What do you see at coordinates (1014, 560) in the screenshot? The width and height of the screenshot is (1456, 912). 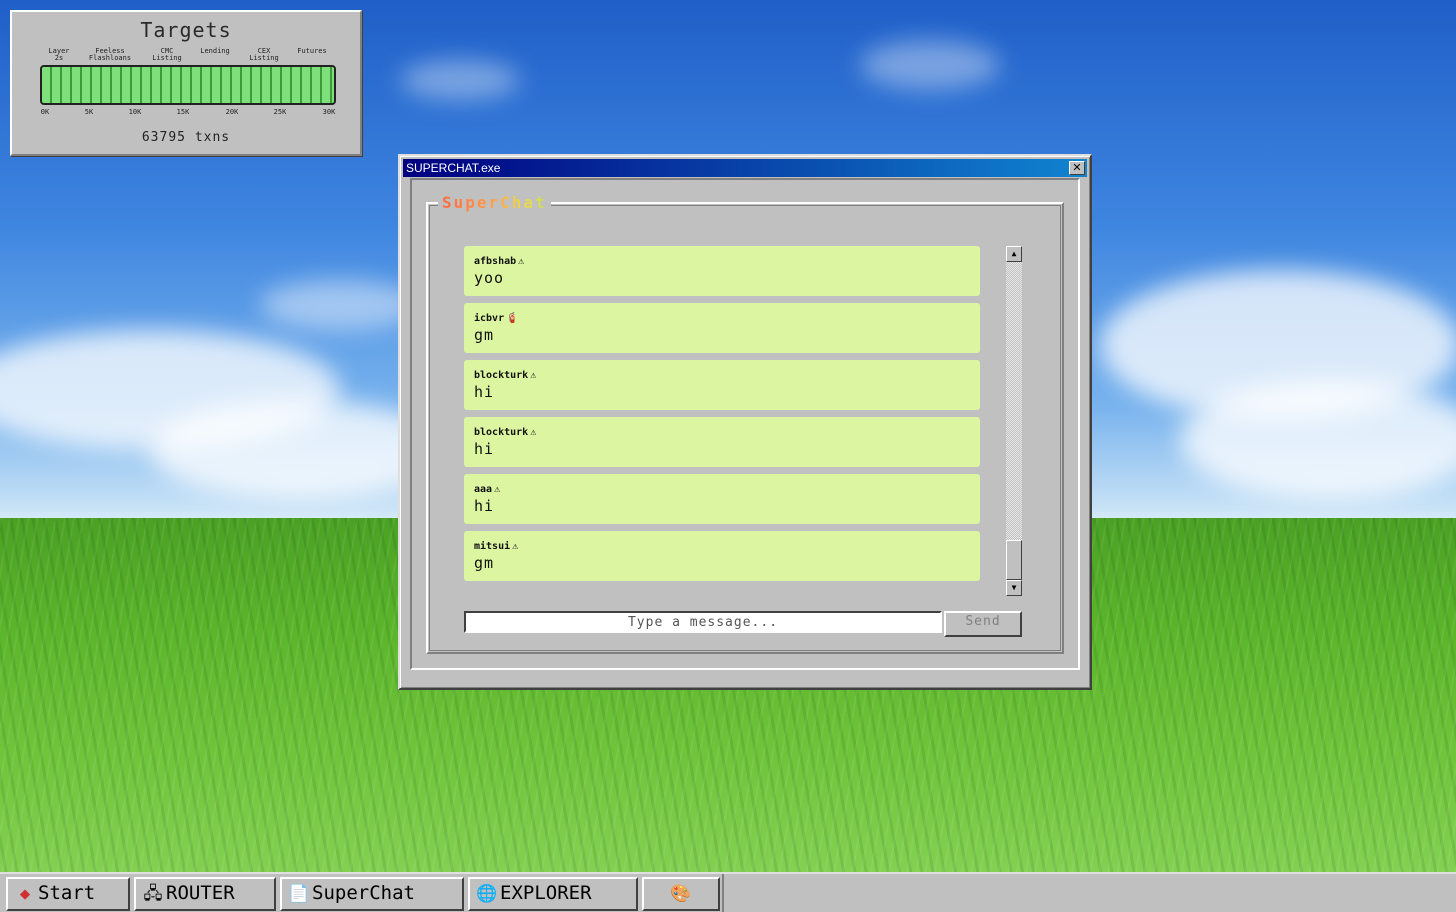 I see `scroll-thumb` at bounding box center [1014, 560].